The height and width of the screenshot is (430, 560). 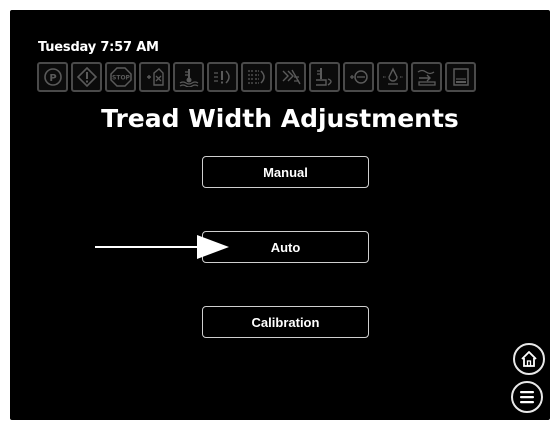 I want to click on svg-text: STOP, so click(x=121, y=78).